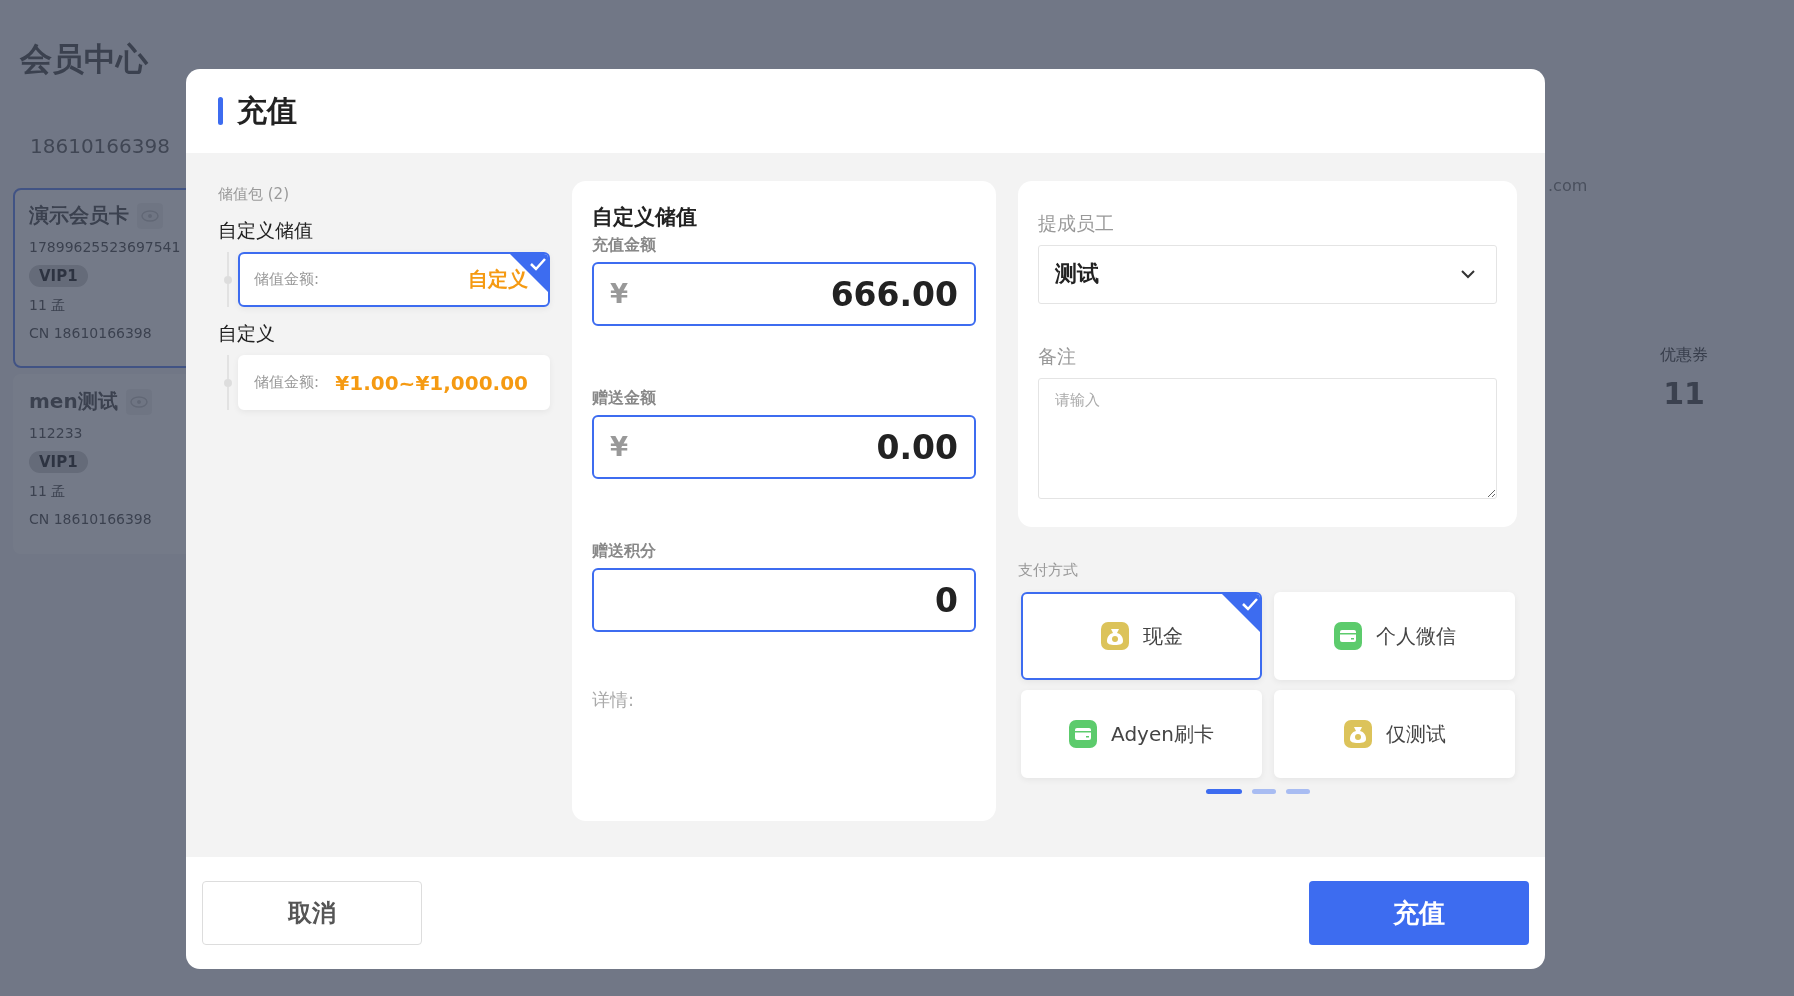  Describe the element at coordinates (1684, 355) in the screenshot. I see `coupon-label: 优惠券` at that location.